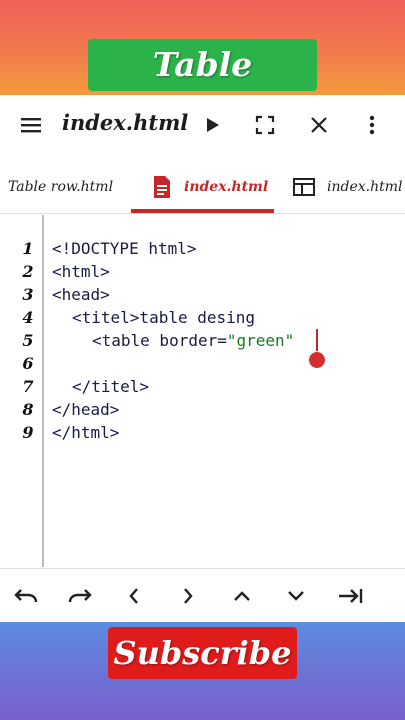 This screenshot has height=720, width=405. I want to click on line-number: 6, so click(28, 363).